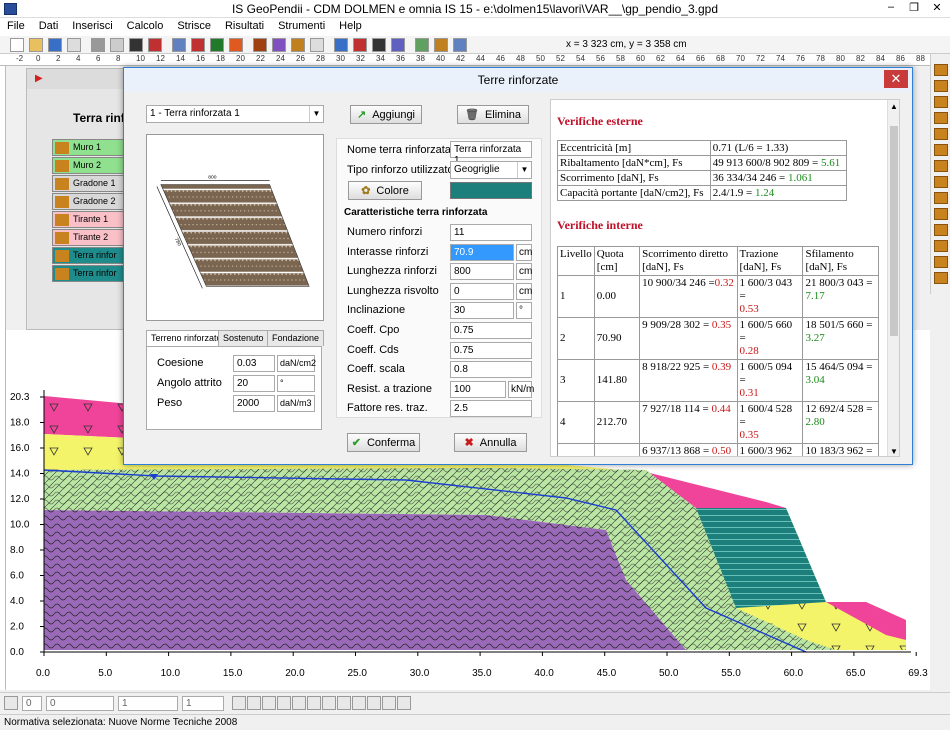 This screenshot has height=730, width=950. I want to click on magnet-icon, so click(11, 703).